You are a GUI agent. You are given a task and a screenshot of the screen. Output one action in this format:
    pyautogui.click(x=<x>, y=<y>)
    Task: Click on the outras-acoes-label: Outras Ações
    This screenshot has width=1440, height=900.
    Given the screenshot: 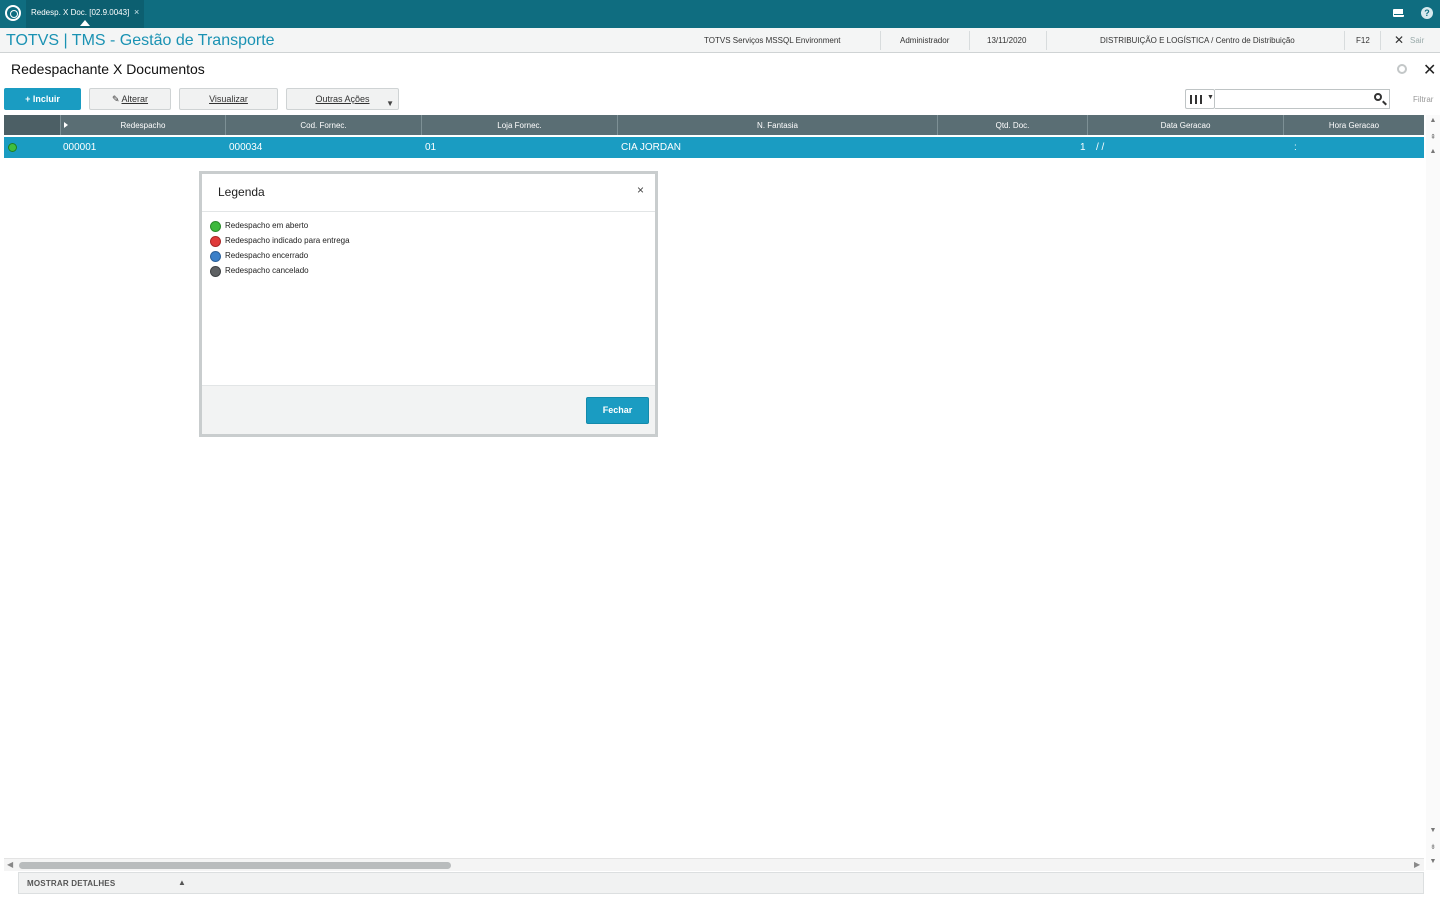 What is the action you would take?
    pyautogui.click(x=342, y=99)
    